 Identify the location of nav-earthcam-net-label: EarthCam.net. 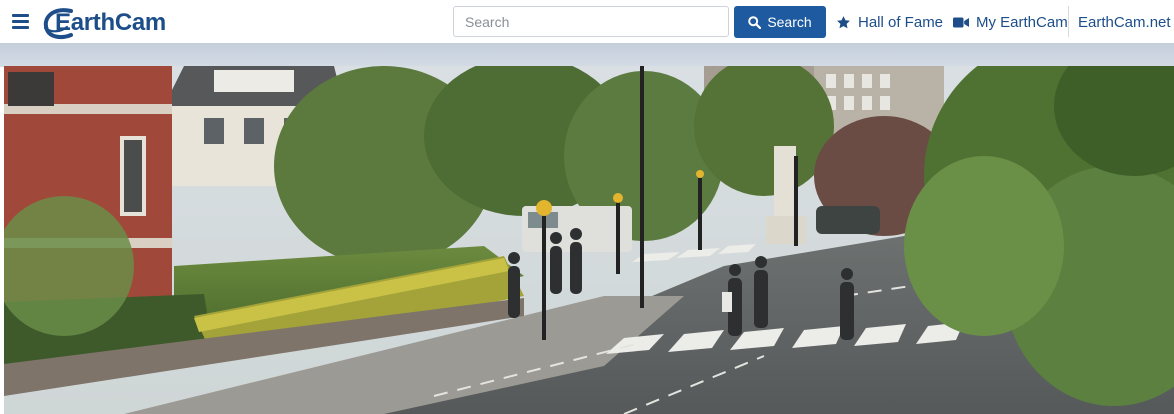
(1124, 22).